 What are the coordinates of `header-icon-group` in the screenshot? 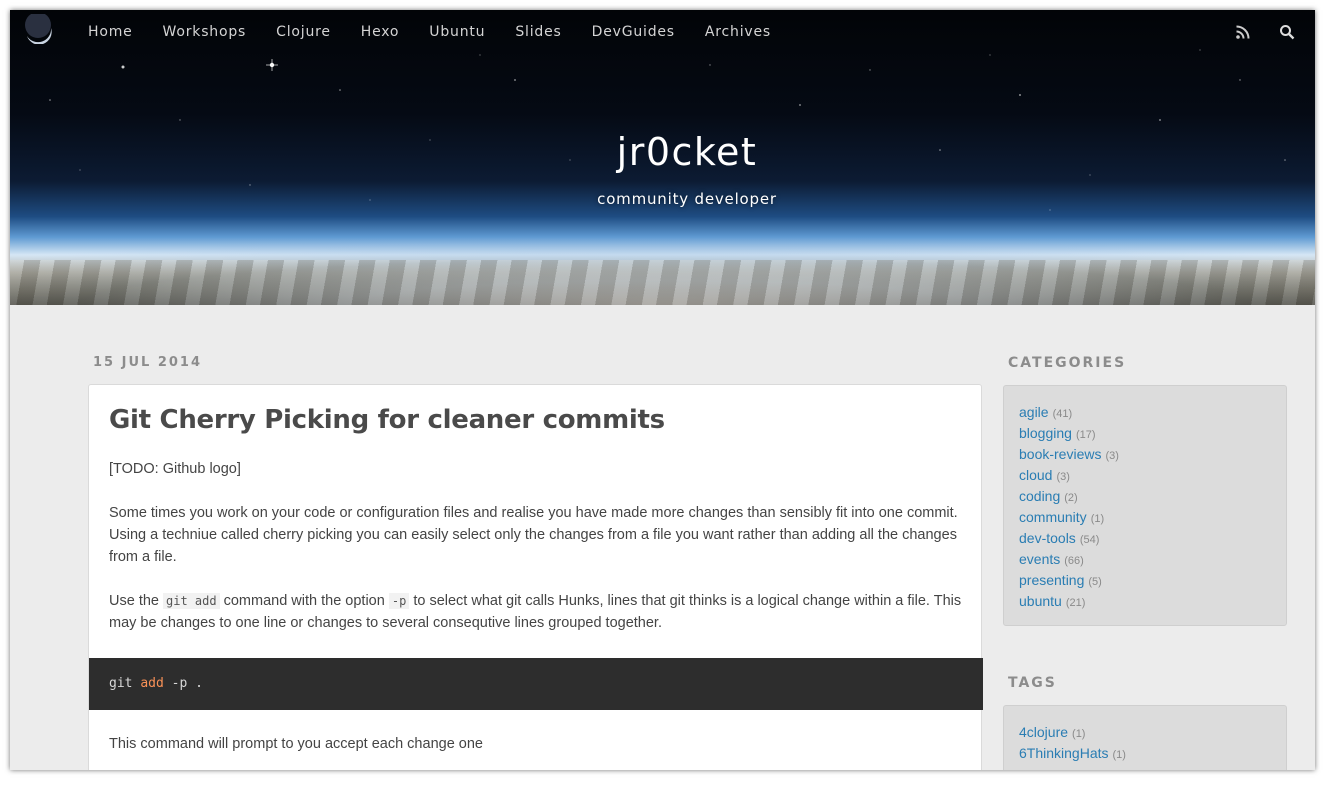 It's located at (1251, 32).